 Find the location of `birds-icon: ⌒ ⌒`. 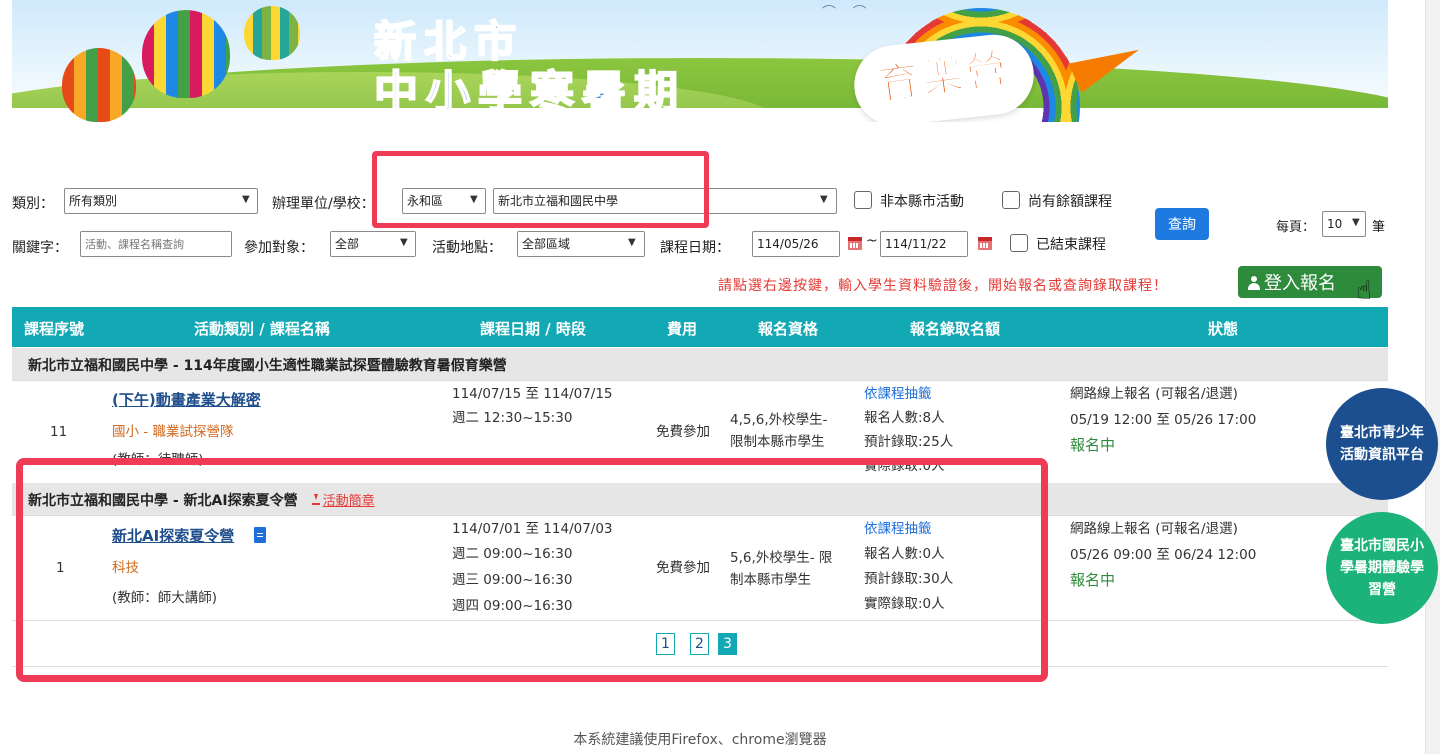

birds-icon: ⌒ ⌒ is located at coordinates (847, 13).